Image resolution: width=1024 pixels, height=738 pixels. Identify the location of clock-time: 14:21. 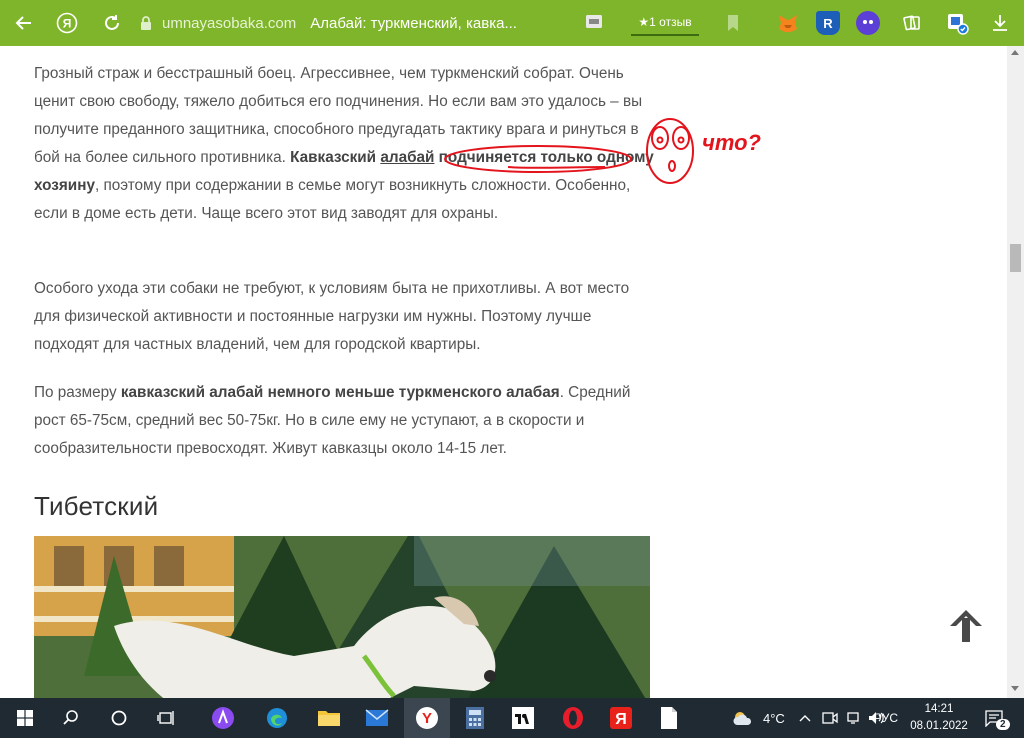
(939, 709).